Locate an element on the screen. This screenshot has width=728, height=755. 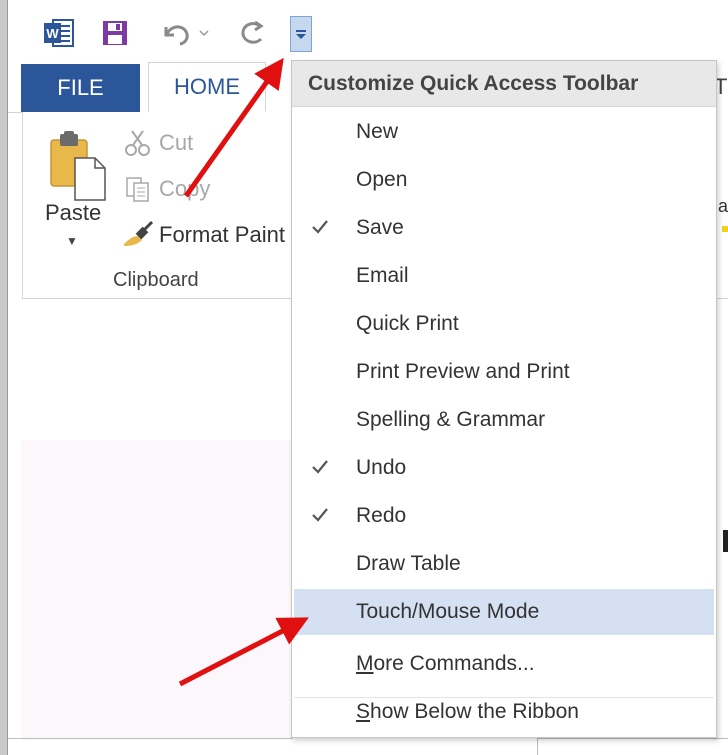
format-painter-button: Format Paint is located at coordinates (203, 235).